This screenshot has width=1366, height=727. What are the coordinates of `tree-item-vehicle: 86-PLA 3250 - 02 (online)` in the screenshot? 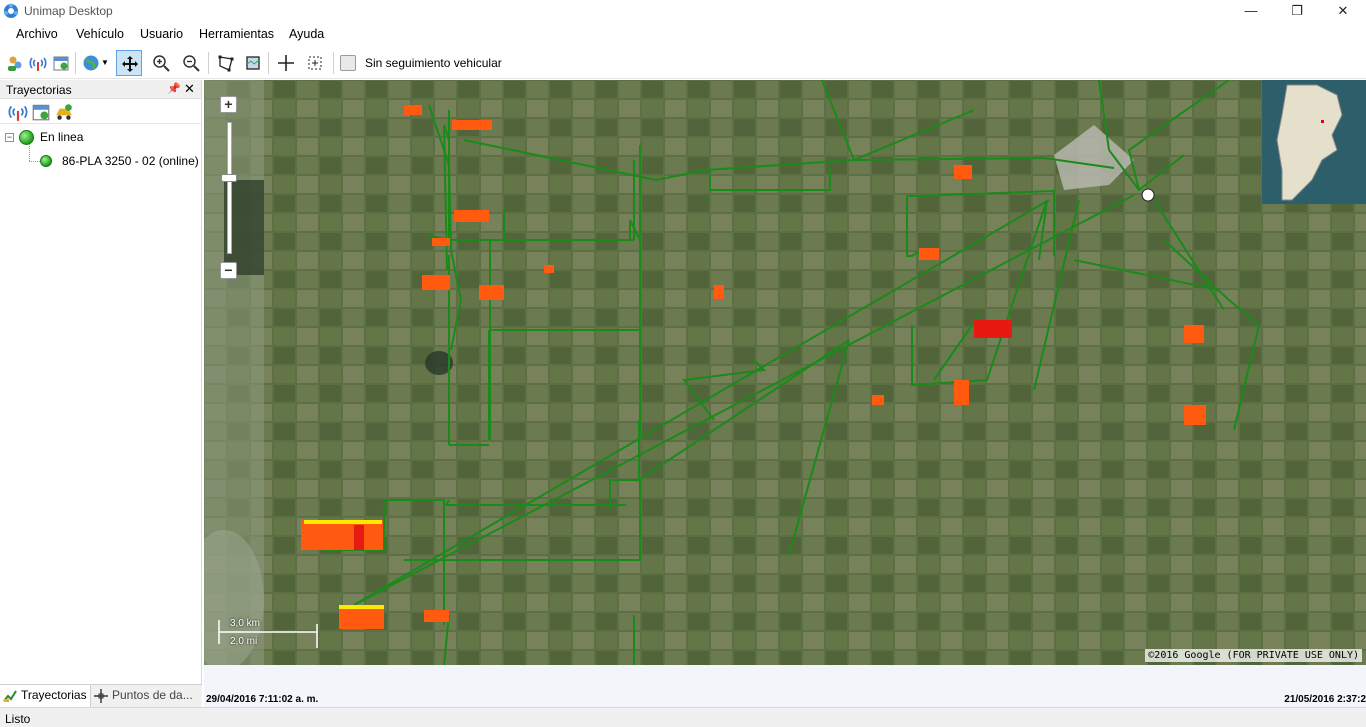 It's located at (130, 161).